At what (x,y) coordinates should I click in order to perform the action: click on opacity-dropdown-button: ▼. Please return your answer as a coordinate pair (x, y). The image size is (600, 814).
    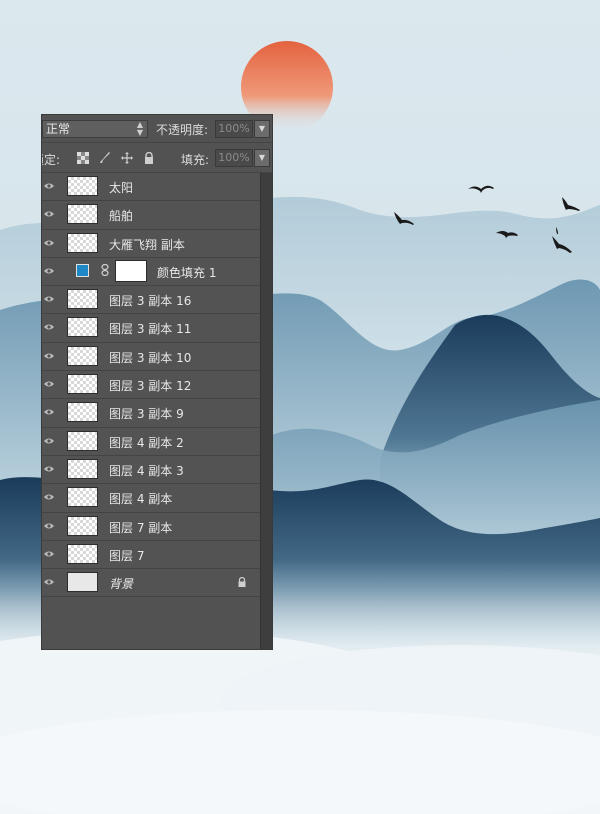
    Looking at the image, I should click on (262, 129).